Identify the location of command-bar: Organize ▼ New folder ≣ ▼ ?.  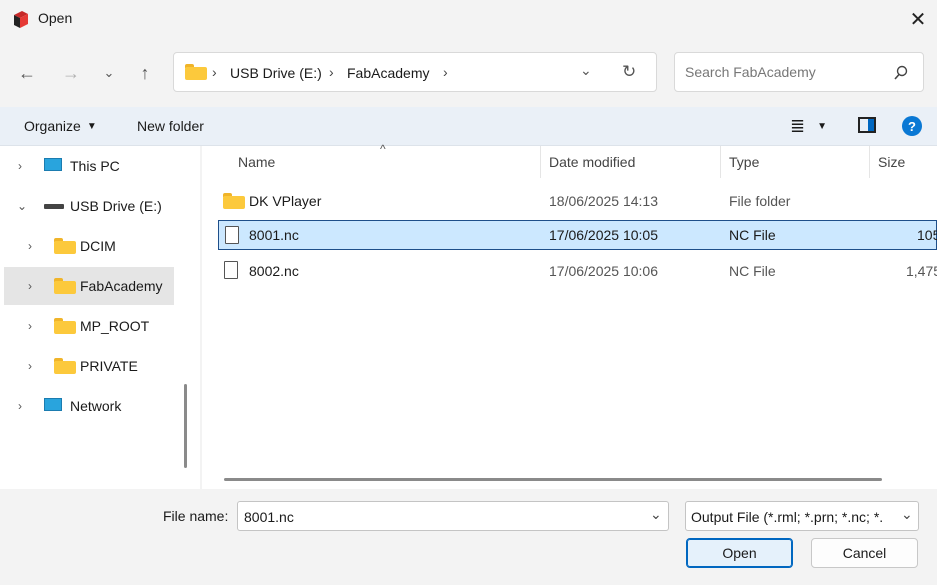
(468, 126).